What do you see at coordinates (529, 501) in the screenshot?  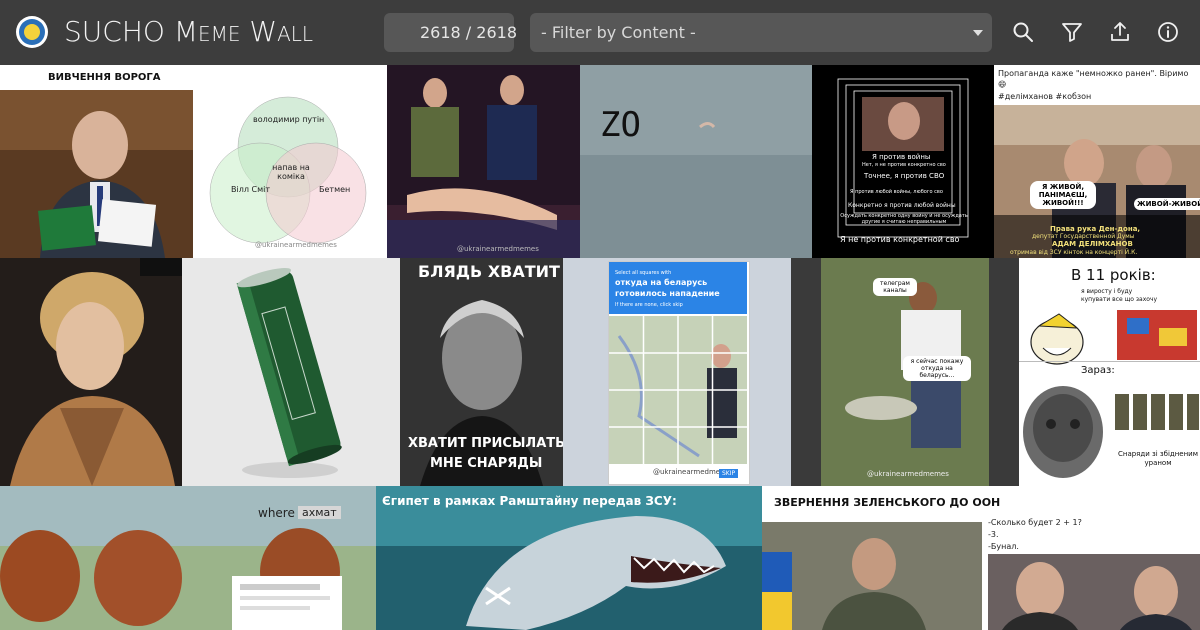 I see `meme-caption: Єгипет в рамках Рамштайну передав ЗСУ:` at bounding box center [529, 501].